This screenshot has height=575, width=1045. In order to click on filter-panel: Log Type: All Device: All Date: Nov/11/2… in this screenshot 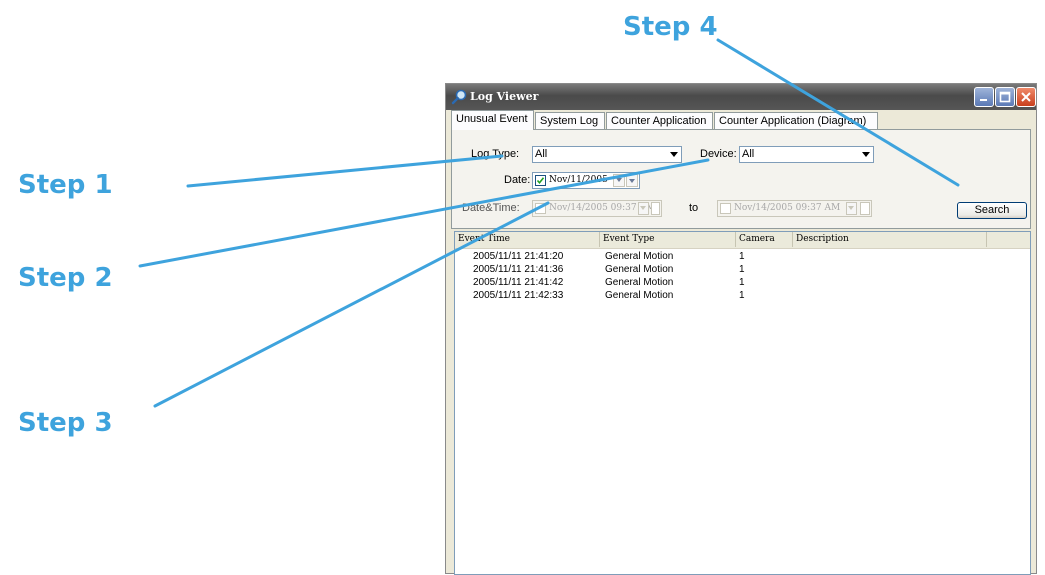, I will do `click(741, 179)`.